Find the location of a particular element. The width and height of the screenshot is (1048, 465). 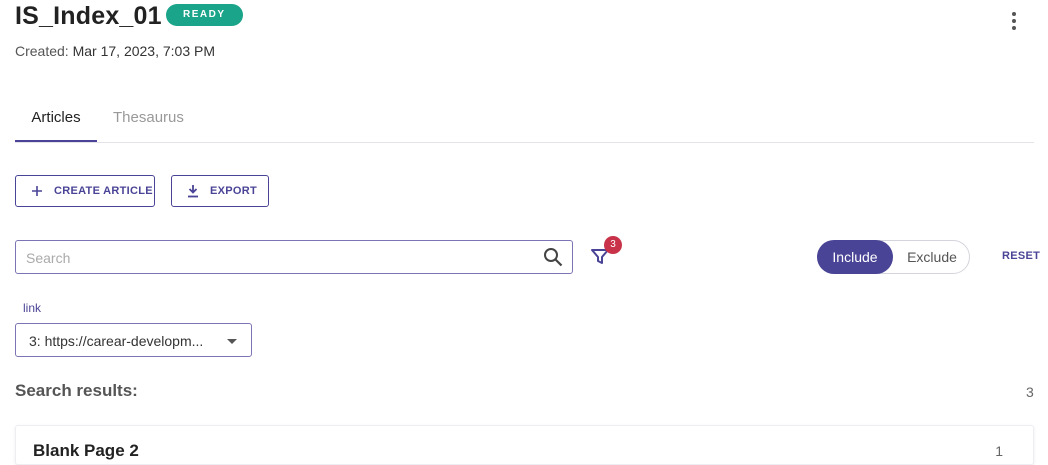

result-title: Blank Page 2 is located at coordinates (86, 450).